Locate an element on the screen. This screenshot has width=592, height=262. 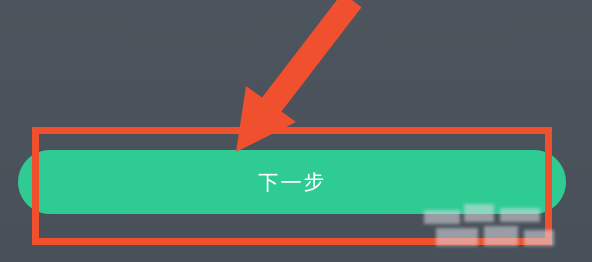
annotation-arrow-icon is located at coordinates (299, 76).